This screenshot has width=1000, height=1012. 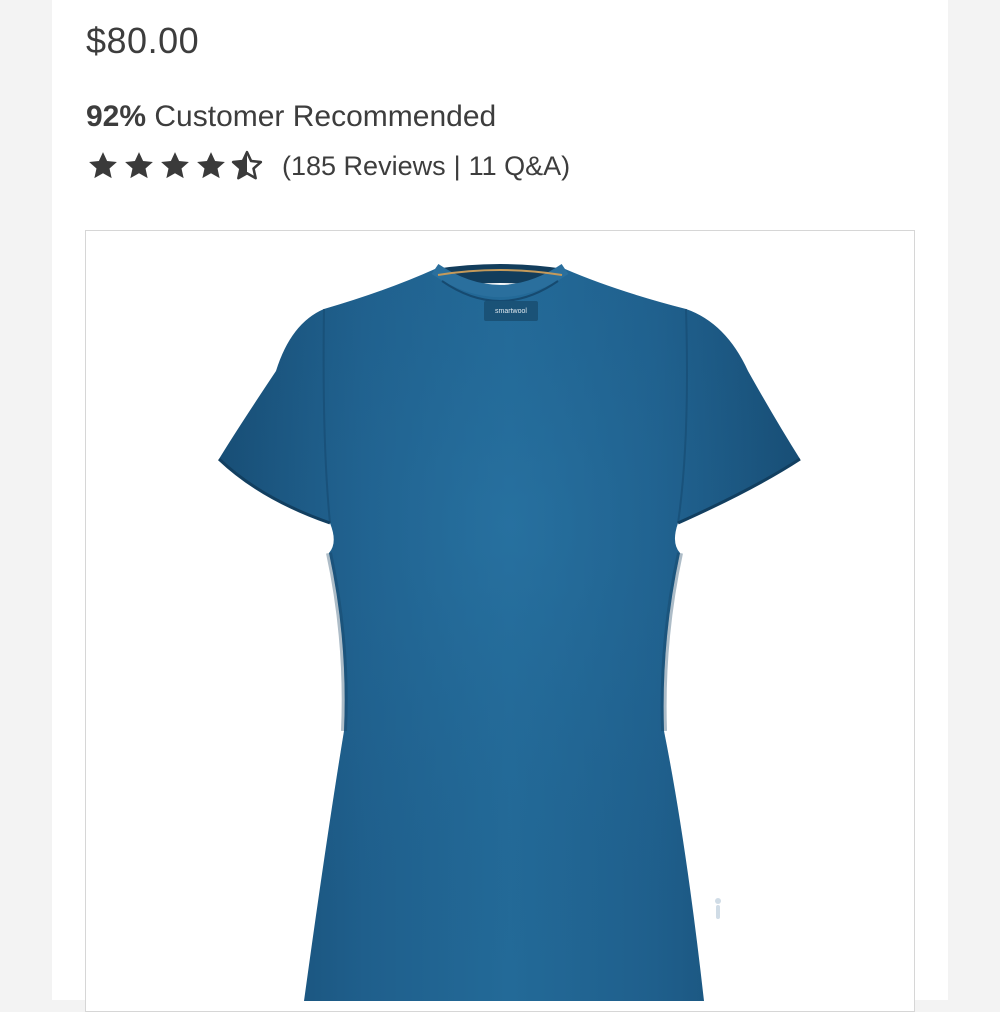 What do you see at coordinates (511, 311) in the screenshot?
I see `brand-label: smartwool` at bounding box center [511, 311].